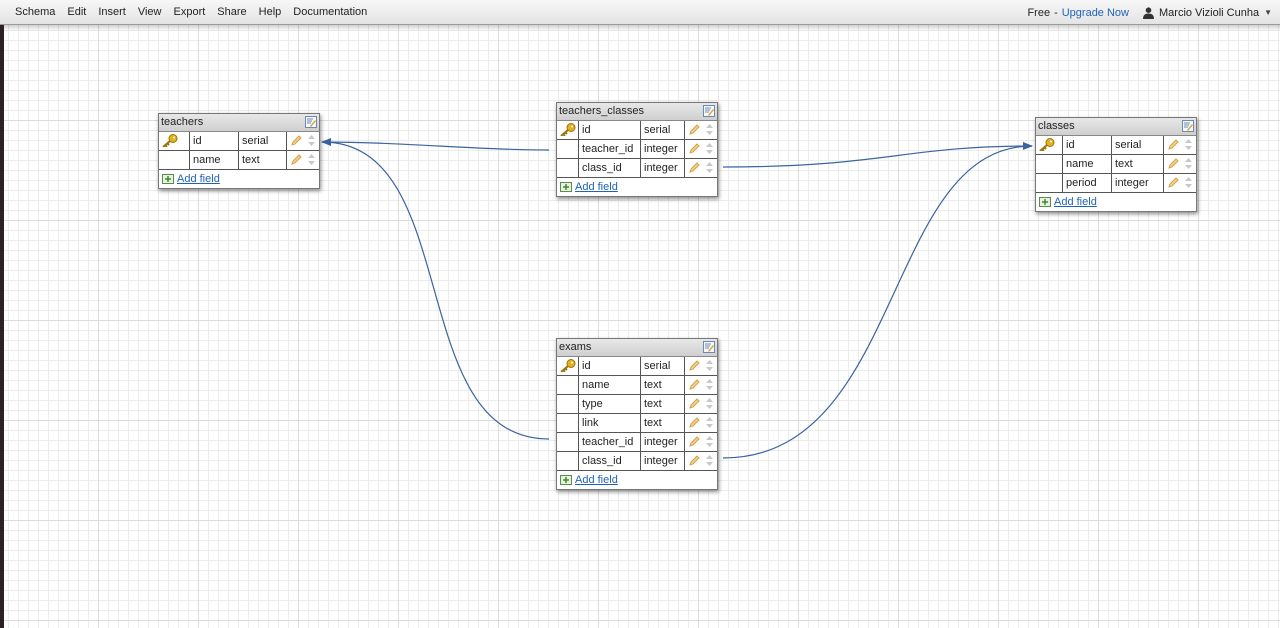  Describe the element at coordinates (1095, 13) in the screenshot. I see `upgrade-link: Upgrade Now` at that location.